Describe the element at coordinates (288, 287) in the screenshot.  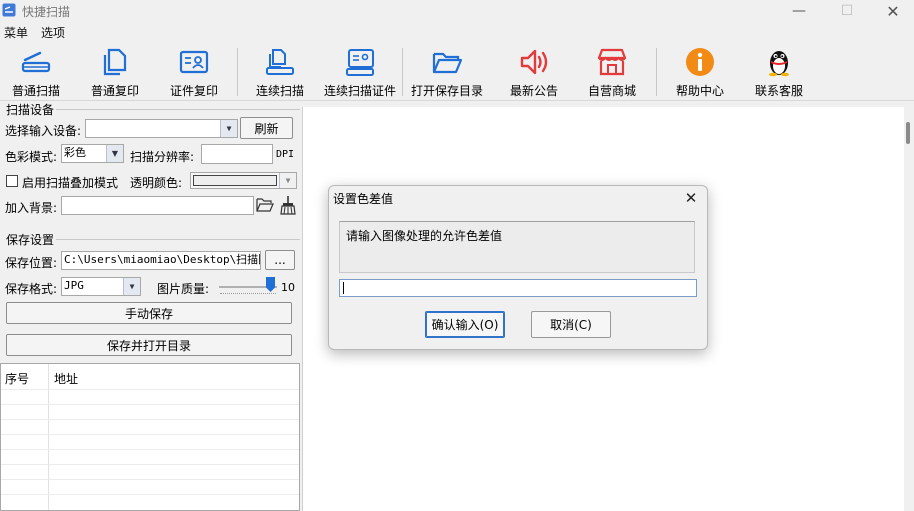
I see `quality-value: 10` at that location.